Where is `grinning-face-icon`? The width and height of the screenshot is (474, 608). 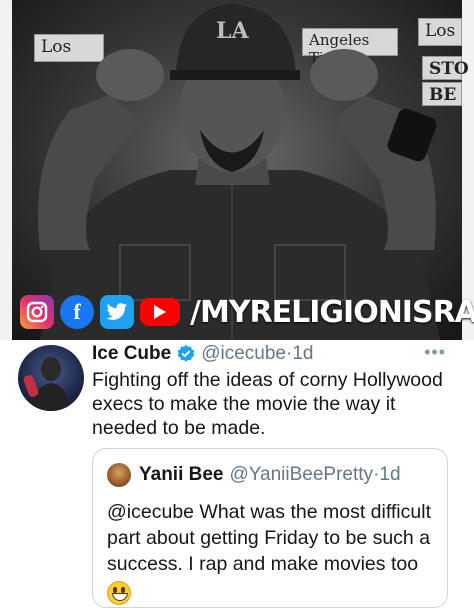 grinning-face-icon is located at coordinates (119, 593).